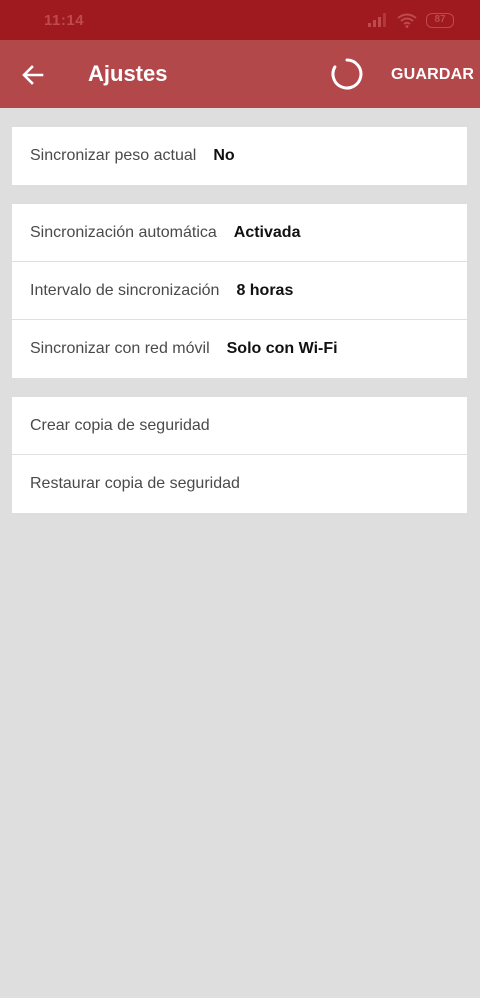 This screenshot has height=998, width=480. What do you see at coordinates (240, 20) in the screenshot?
I see `status-bar: 11:14 87` at bounding box center [240, 20].